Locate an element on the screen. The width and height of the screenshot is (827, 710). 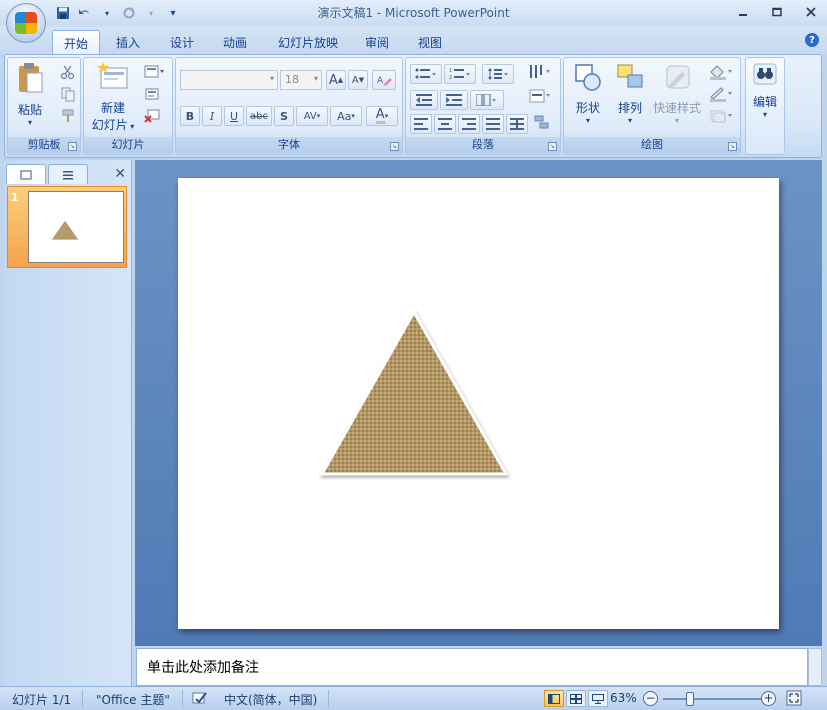
tab-design: 设计 is located at coordinates (182, 42).